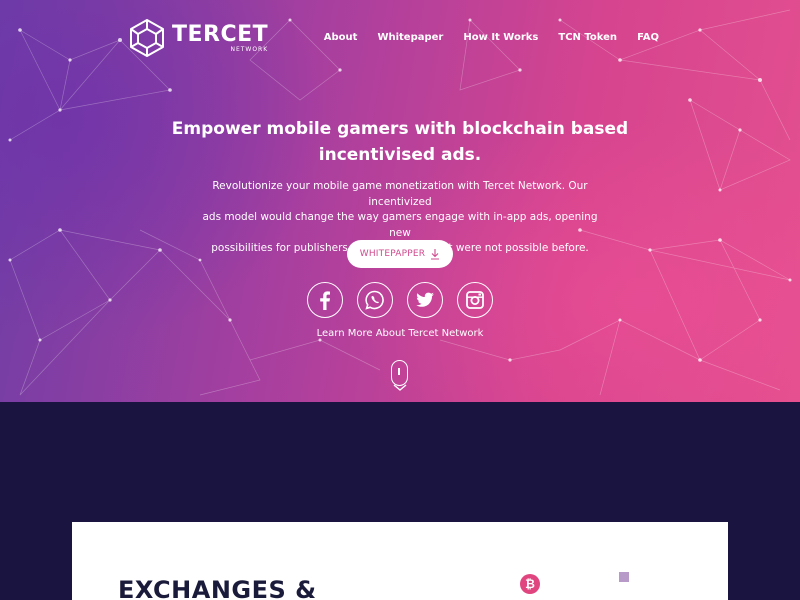 The image size is (800, 600). What do you see at coordinates (648, 37) in the screenshot?
I see `nav-link-faq: FAQ` at bounding box center [648, 37].